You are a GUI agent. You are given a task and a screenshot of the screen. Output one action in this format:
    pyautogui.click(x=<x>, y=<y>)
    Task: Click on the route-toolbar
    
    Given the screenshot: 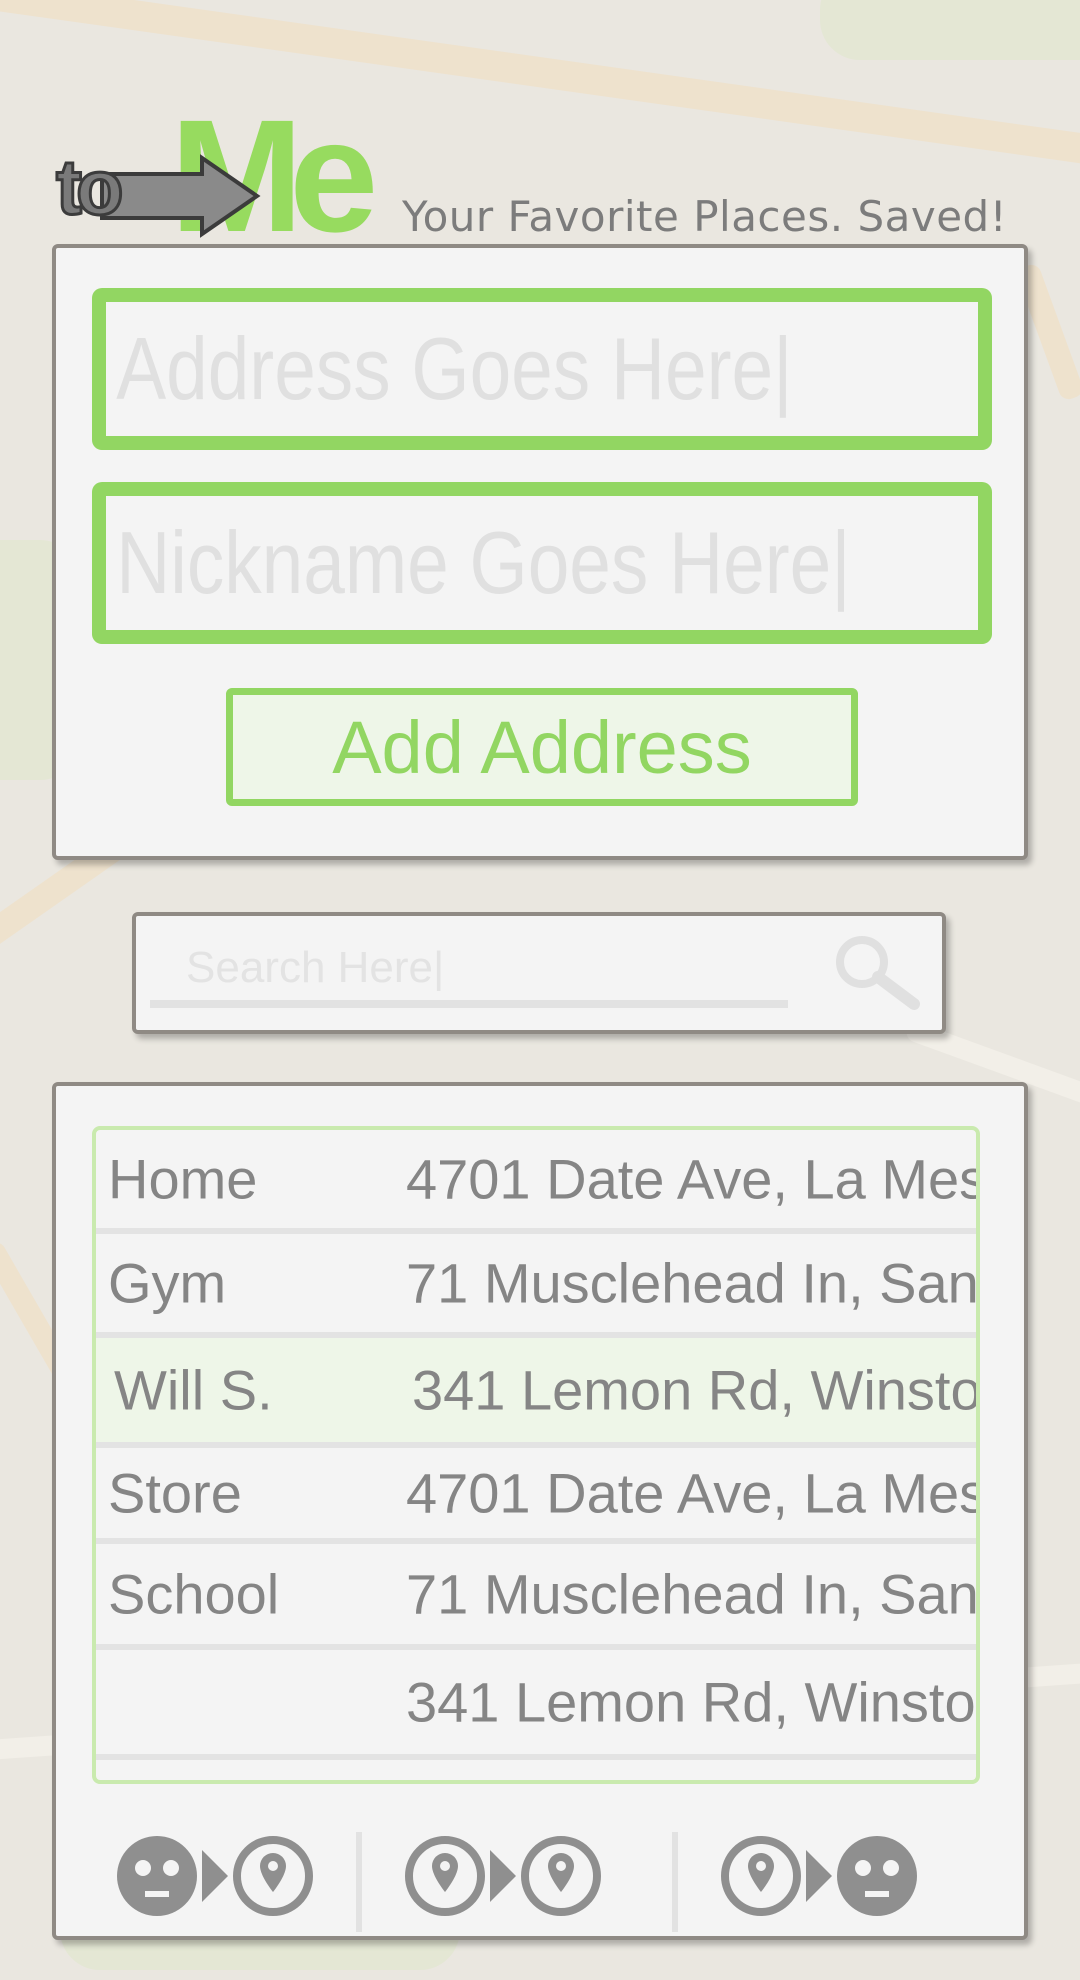 What is the action you would take?
    pyautogui.click(x=540, y=1861)
    